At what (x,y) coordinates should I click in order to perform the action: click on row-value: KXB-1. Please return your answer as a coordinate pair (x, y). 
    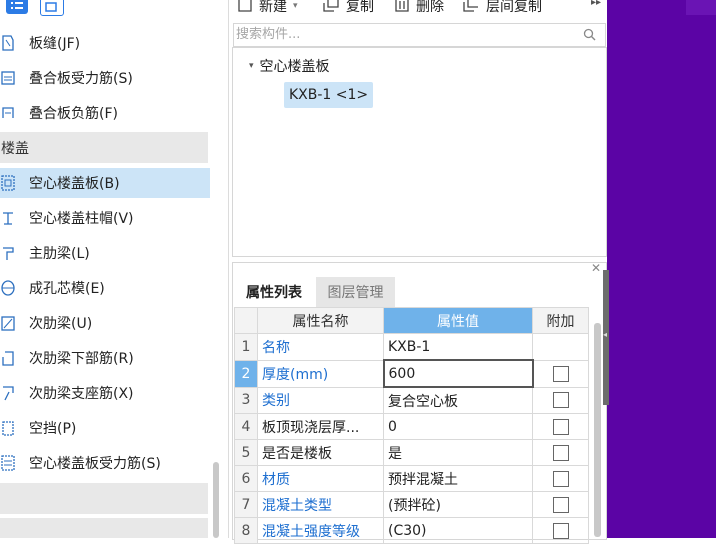
    Looking at the image, I should click on (458, 347).